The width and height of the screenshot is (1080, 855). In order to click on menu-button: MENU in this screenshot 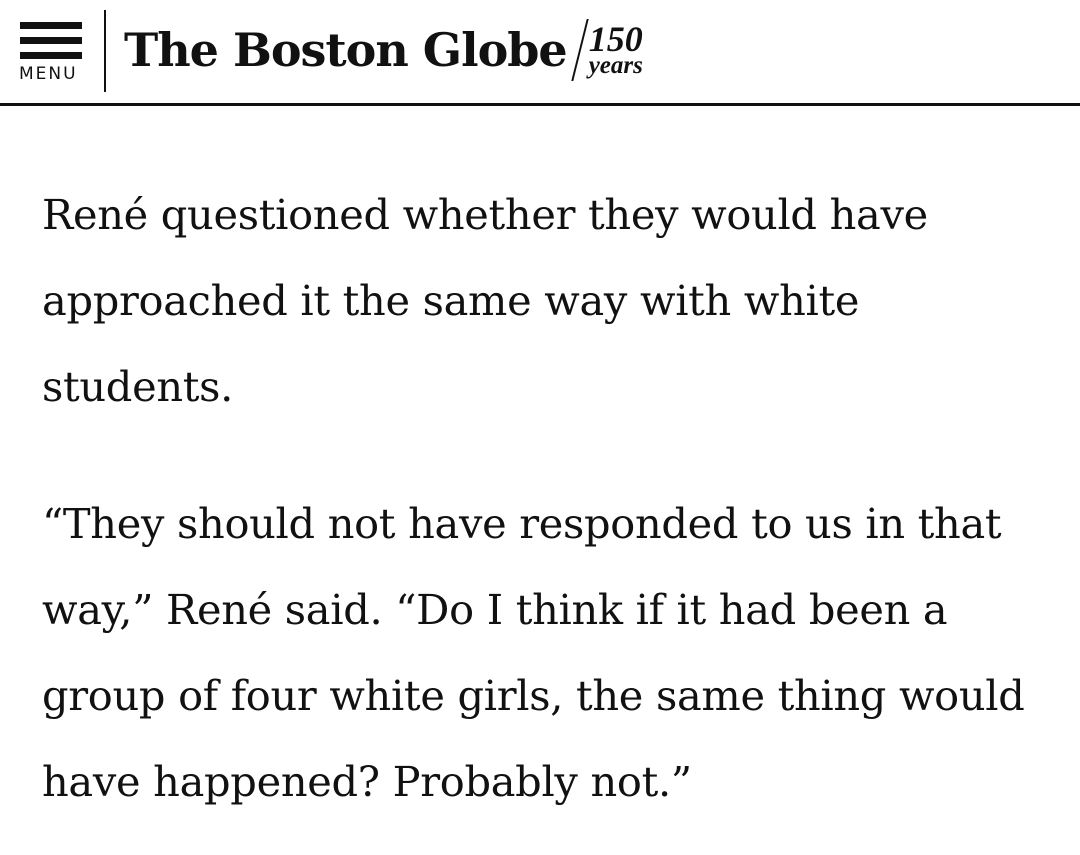, I will do `click(53, 51)`.